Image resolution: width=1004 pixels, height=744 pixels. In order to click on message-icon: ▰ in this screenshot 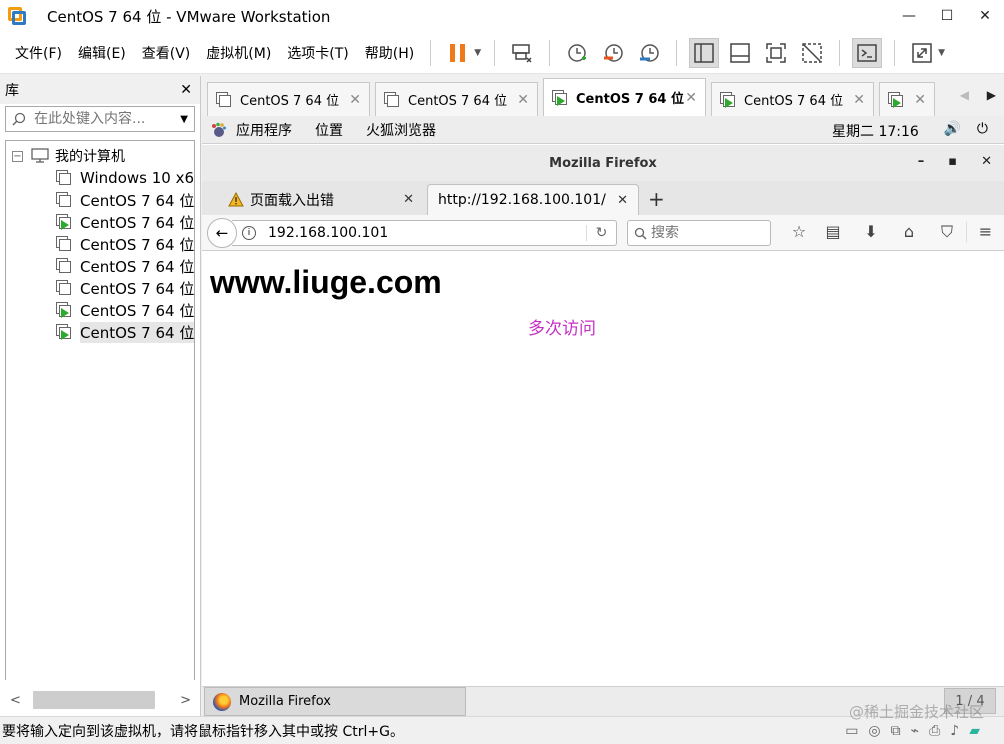, I will do `click(974, 731)`.